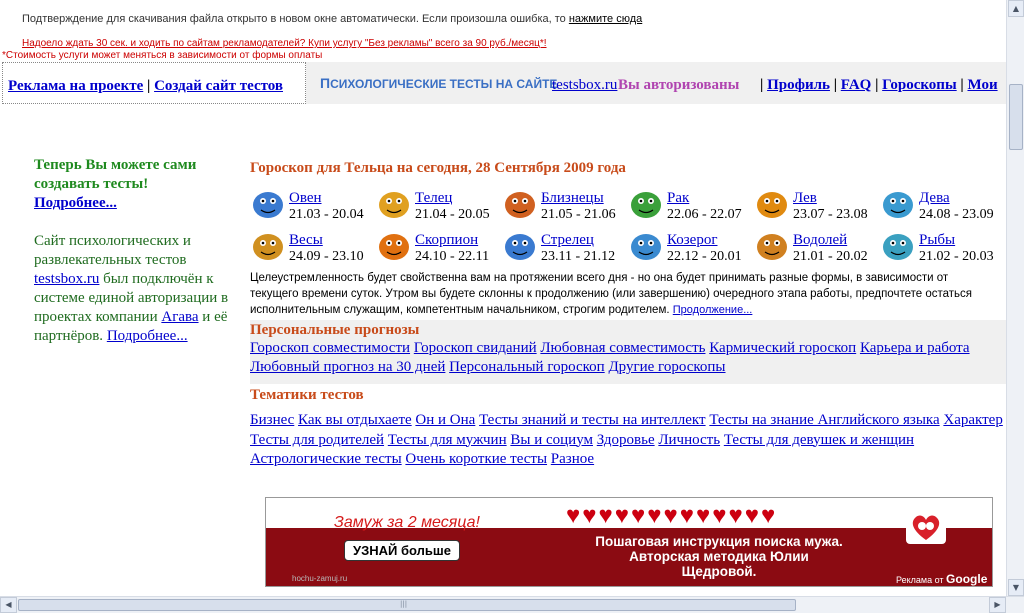 This screenshot has width=1024, height=613. I want to click on zodiac-sign-name: Скорпион, so click(446, 240).